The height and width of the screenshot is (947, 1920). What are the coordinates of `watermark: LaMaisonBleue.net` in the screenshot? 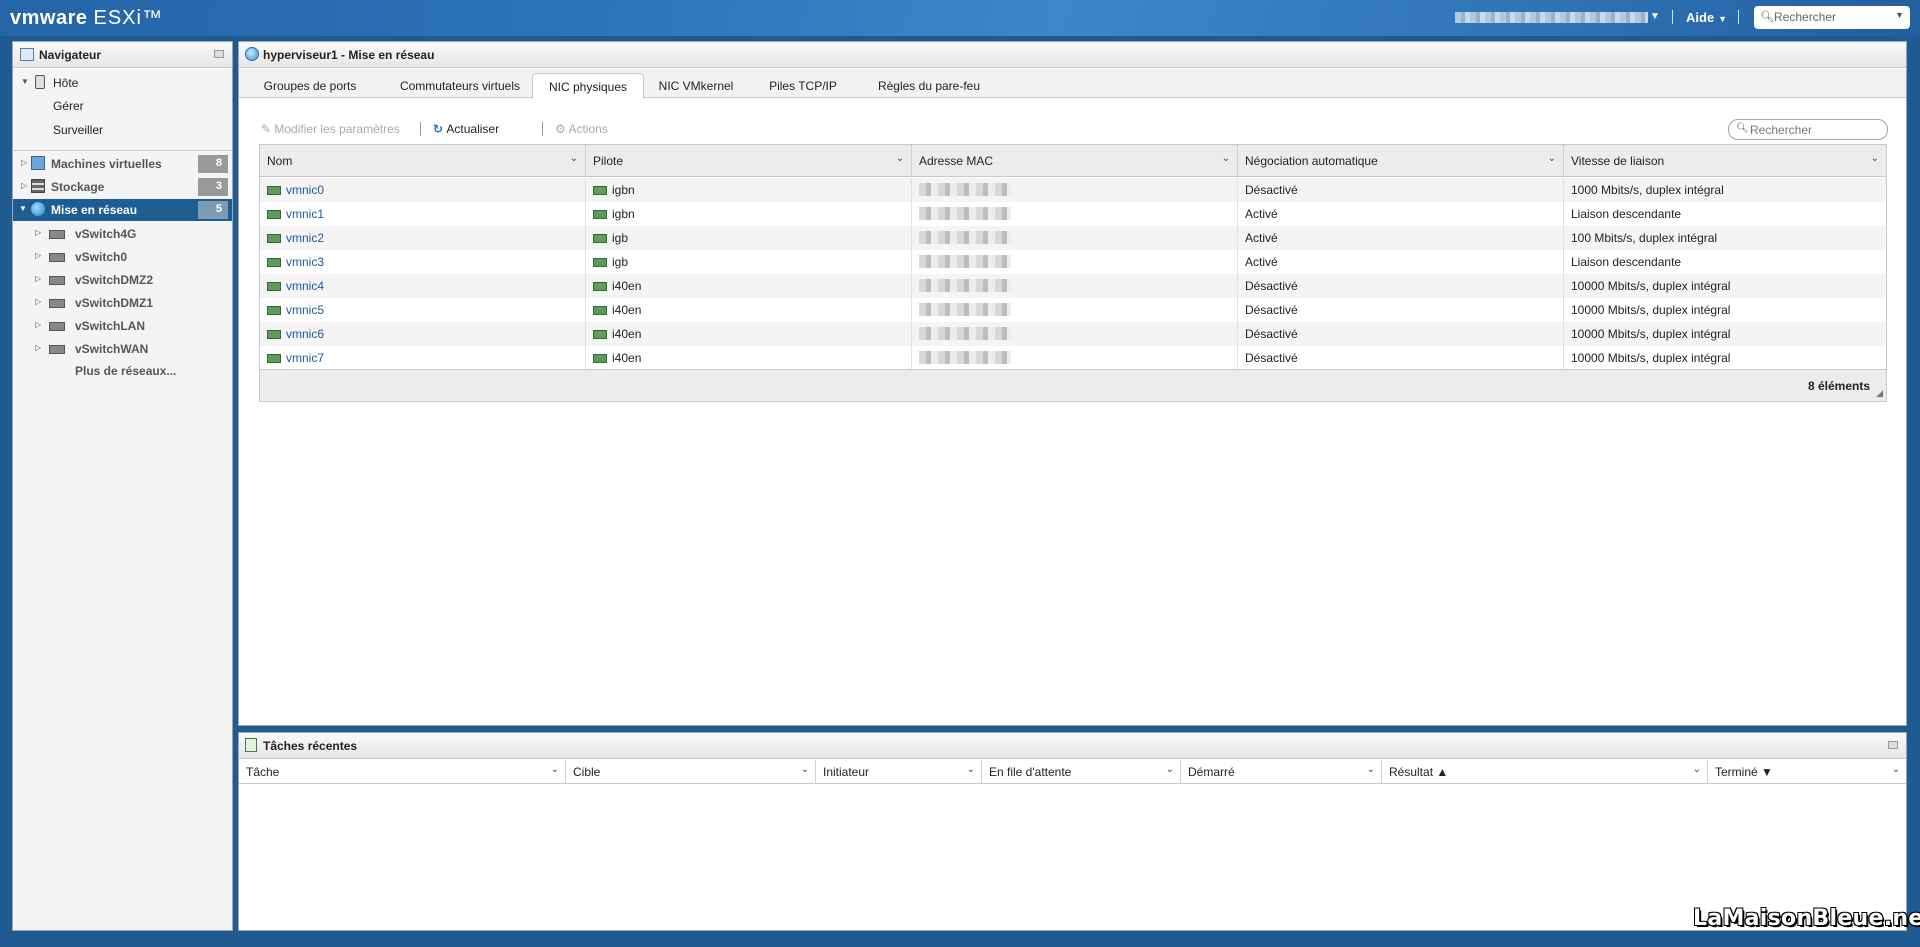 It's located at (1806, 918).